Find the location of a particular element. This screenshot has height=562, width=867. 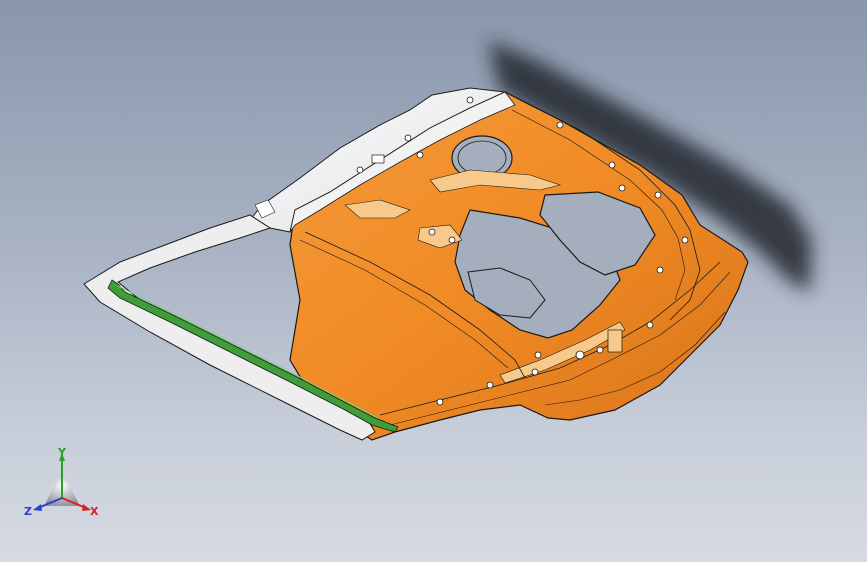

x-axis-label: X is located at coordinates (94, 511).